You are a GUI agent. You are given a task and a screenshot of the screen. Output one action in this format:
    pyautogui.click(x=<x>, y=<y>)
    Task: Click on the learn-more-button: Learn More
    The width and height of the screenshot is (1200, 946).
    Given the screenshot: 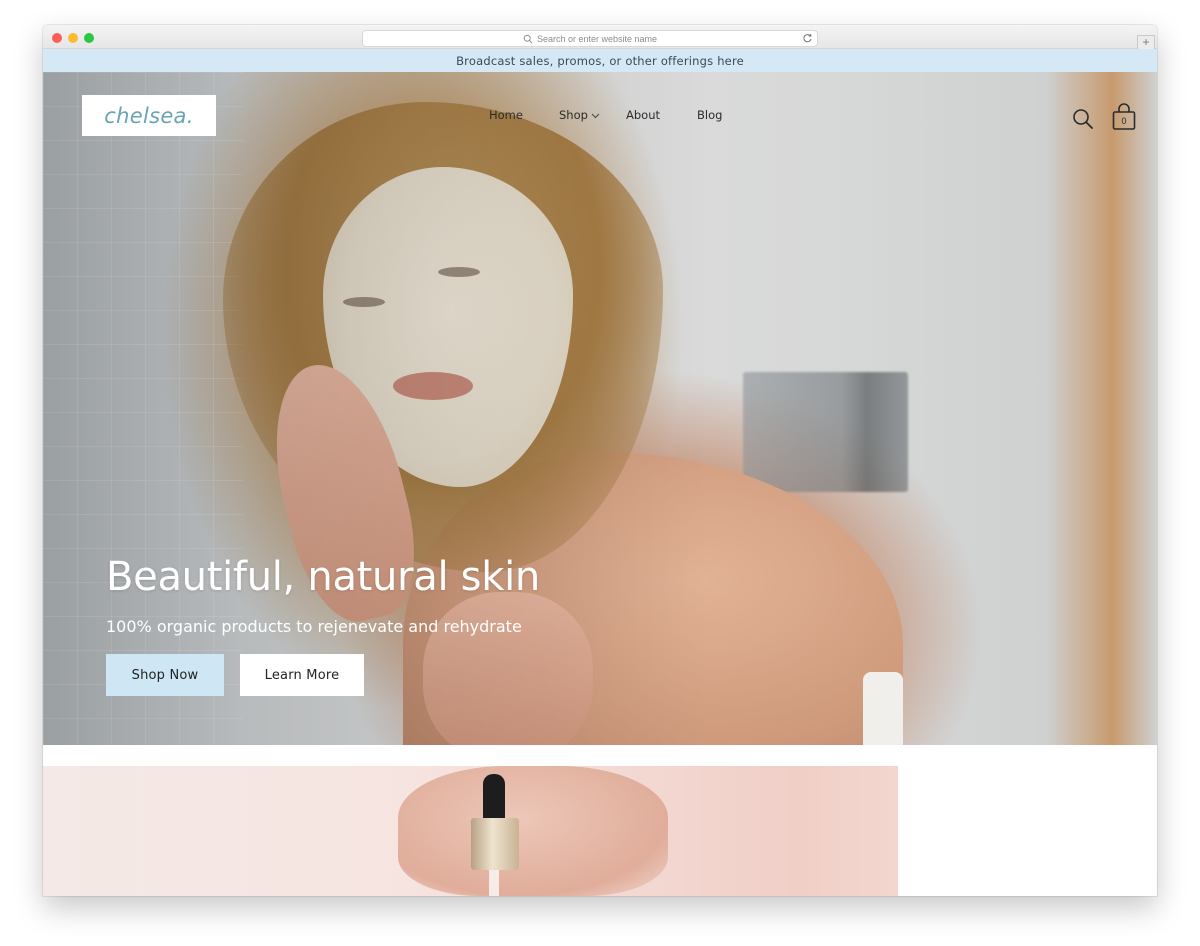 What is the action you would take?
    pyautogui.click(x=302, y=675)
    